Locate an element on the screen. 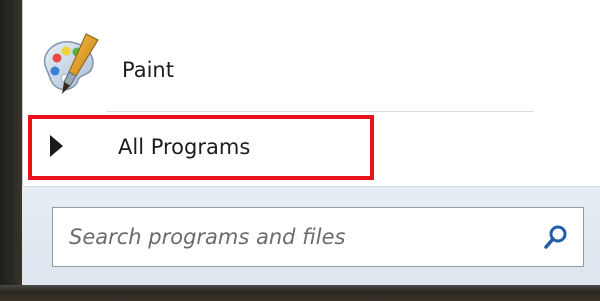 Image resolution: width=600 pixels, height=301 pixels. paint-palette-icon is located at coordinates (71, 63).